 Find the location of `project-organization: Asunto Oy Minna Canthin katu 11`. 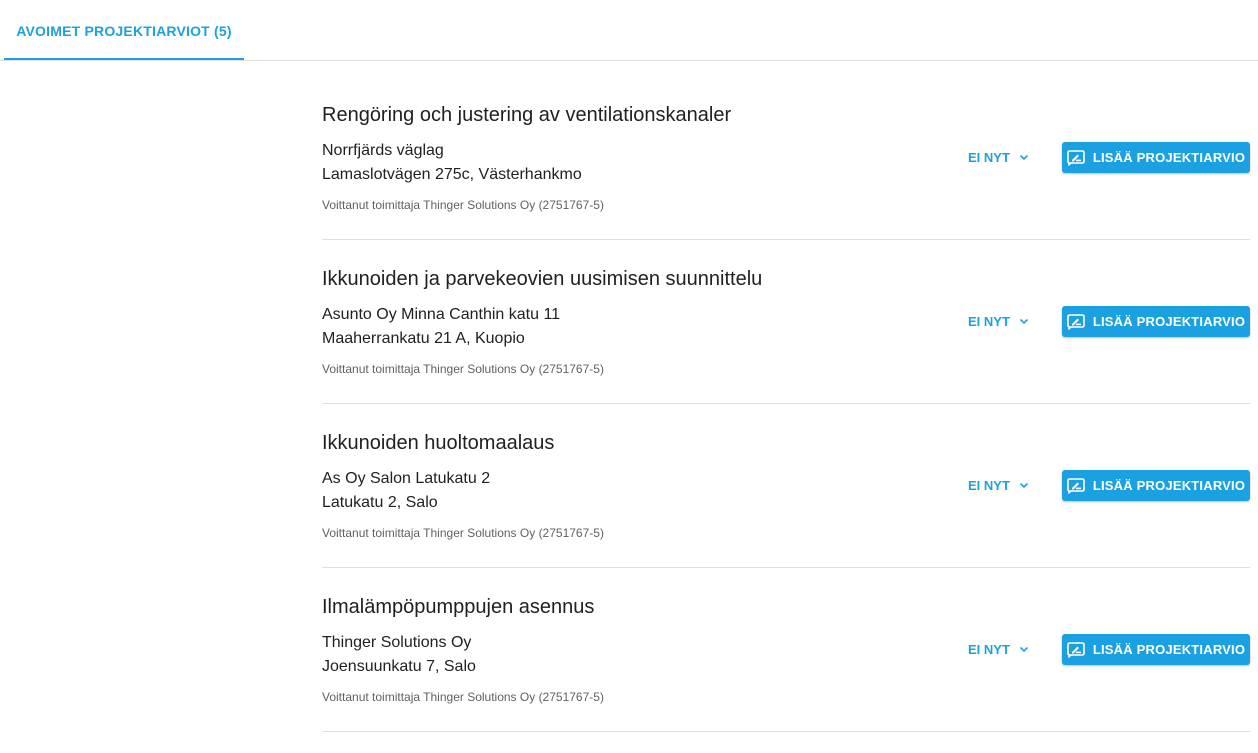

project-organization: Asunto Oy Minna Canthin katu 11 is located at coordinates (441, 314).